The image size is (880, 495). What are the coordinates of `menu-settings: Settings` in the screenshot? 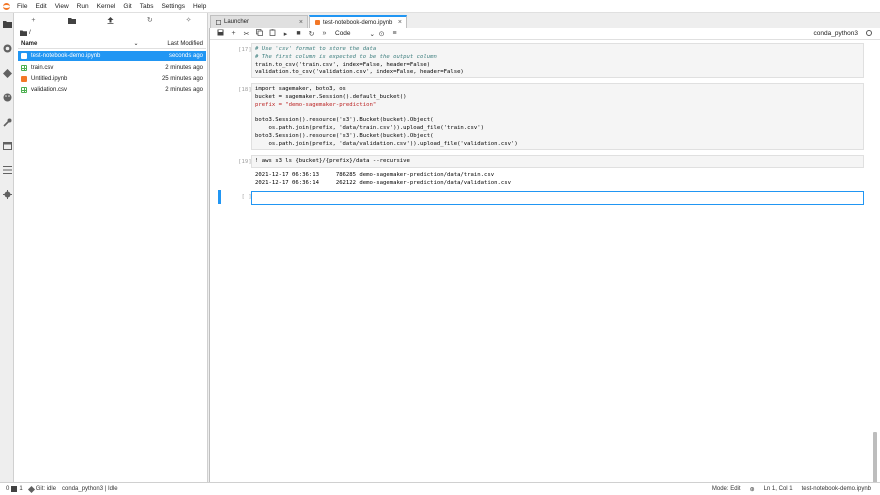 It's located at (173, 6).